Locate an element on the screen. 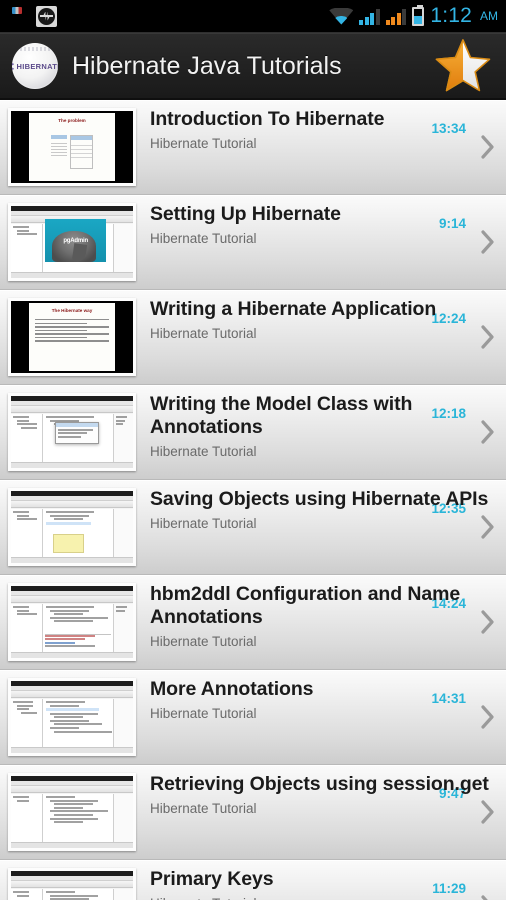 The height and width of the screenshot is (900, 506). wifi-icon is located at coordinates (341, 16).